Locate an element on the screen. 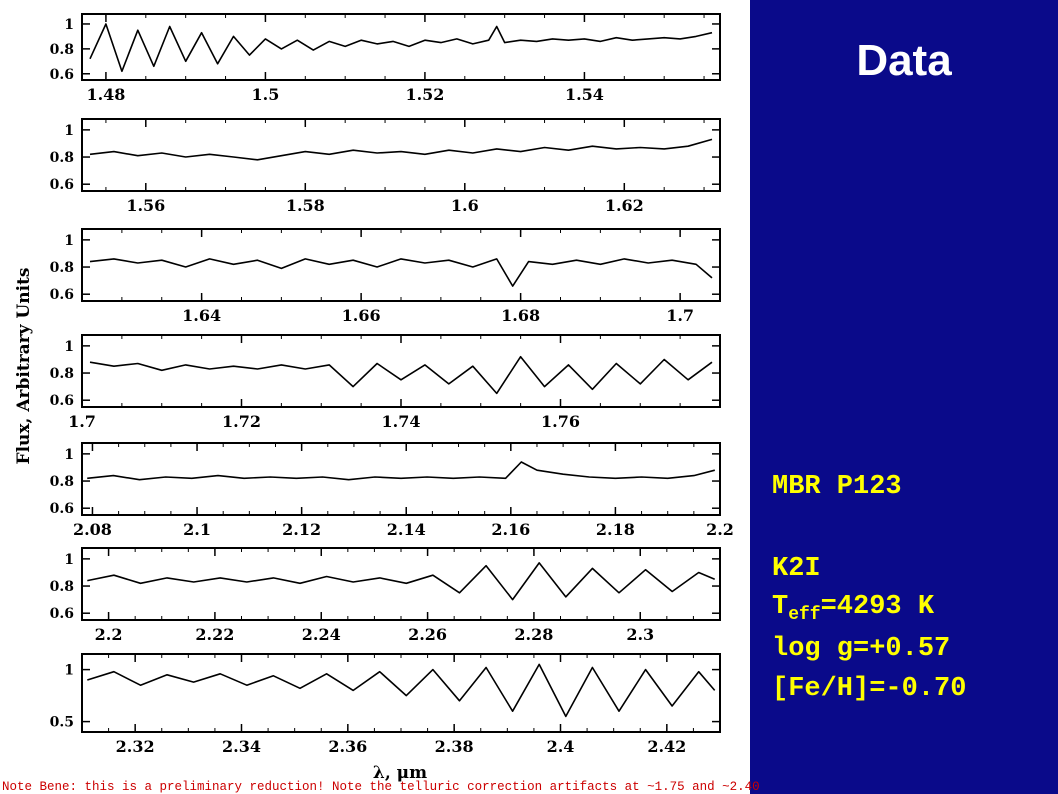  teff-line: Teff=4293 K is located at coordinates (853, 608).